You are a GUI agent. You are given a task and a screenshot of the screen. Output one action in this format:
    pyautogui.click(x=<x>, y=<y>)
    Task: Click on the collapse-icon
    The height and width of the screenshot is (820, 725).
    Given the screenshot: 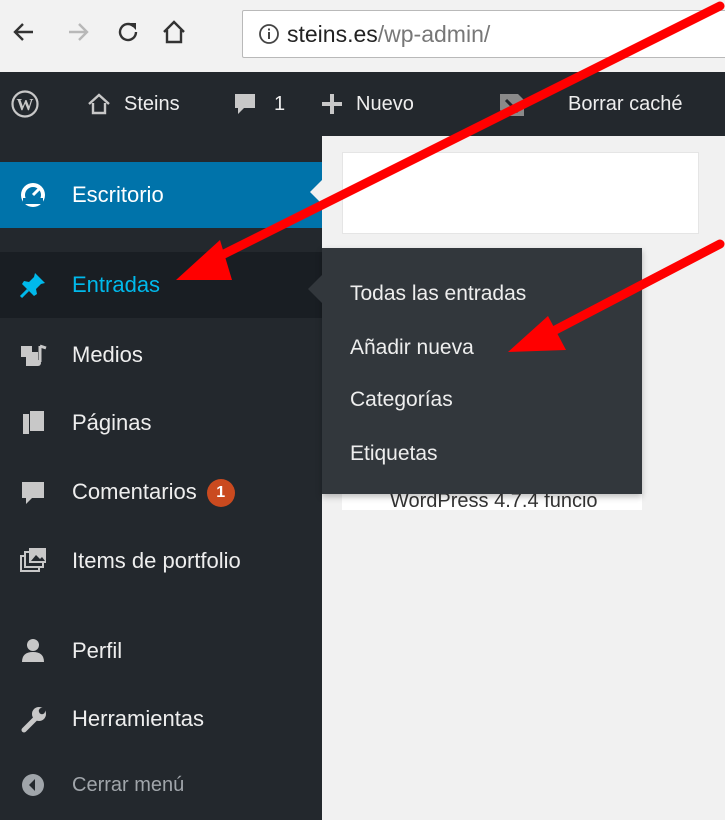 What is the action you would take?
    pyautogui.click(x=33, y=785)
    